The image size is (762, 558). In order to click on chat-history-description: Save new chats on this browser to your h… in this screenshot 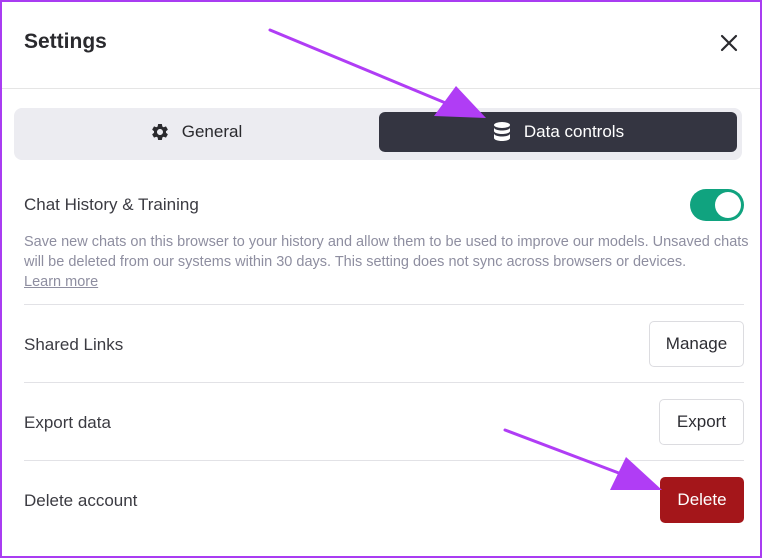, I will do `click(387, 262)`.